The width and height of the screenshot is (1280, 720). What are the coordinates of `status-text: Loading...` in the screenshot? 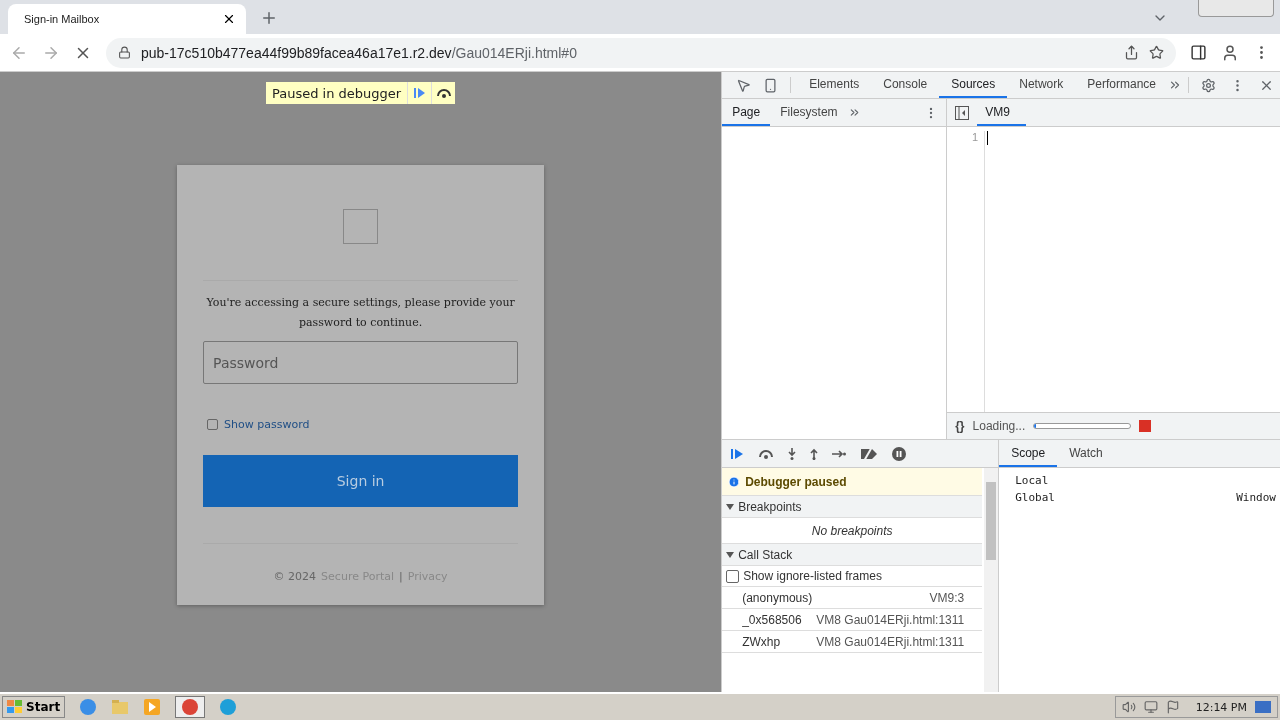 It's located at (999, 426).